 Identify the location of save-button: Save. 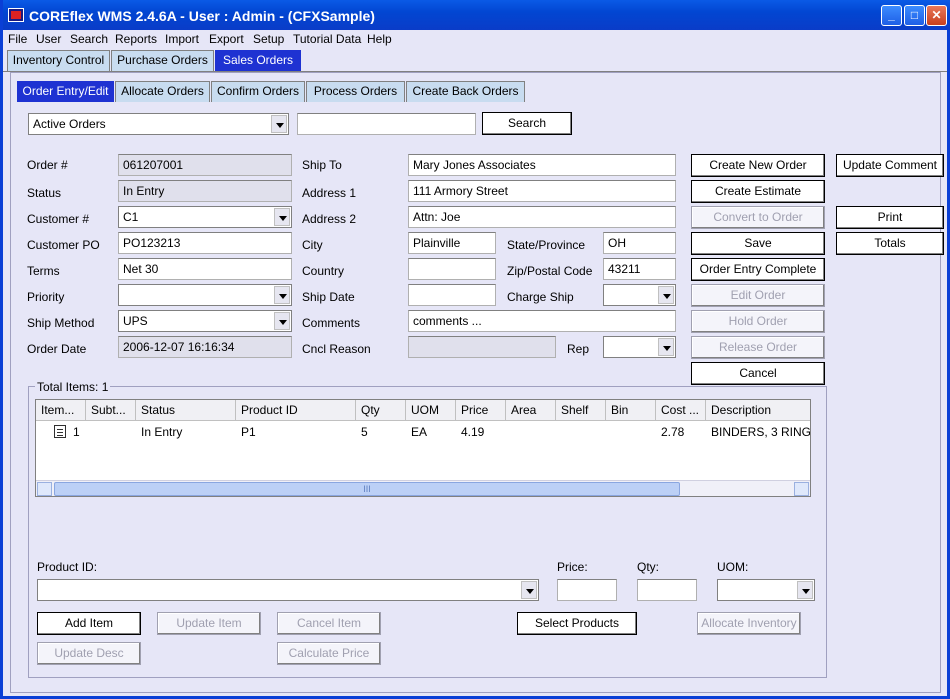
(758, 243).